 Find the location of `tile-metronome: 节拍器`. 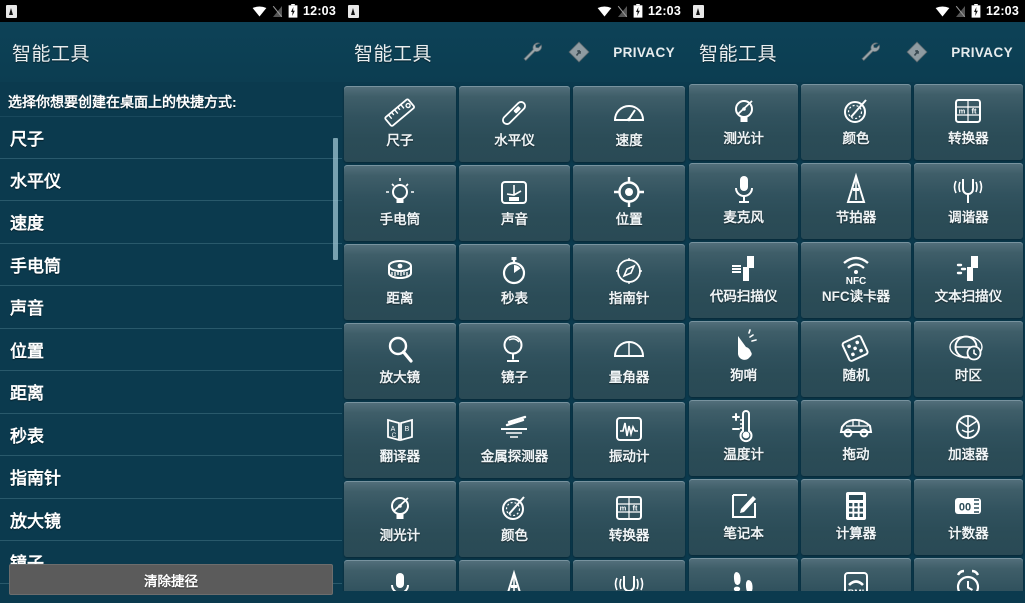

tile-metronome: 节拍器 is located at coordinates (856, 201).